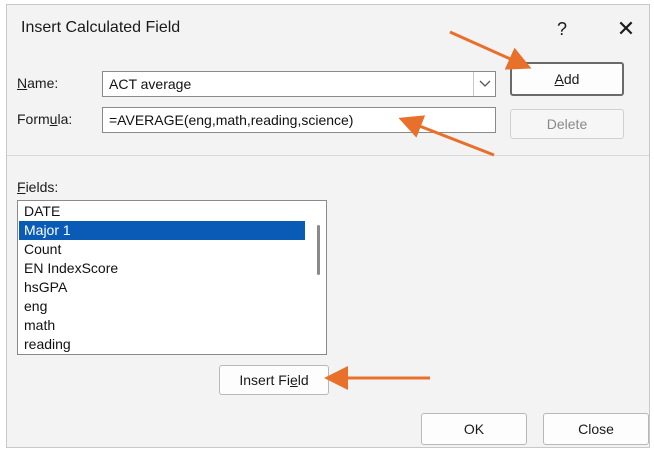 This screenshot has height=453, width=654. I want to click on list-item: EN IndexScore, so click(162, 268).